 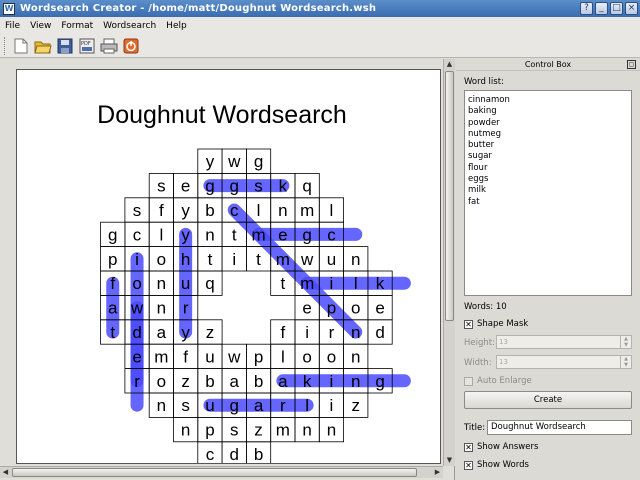 What do you see at coordinates (449, 196) in the screenshot?
I see `vertical-scroll-thumb` at bounding box center [449, 196].